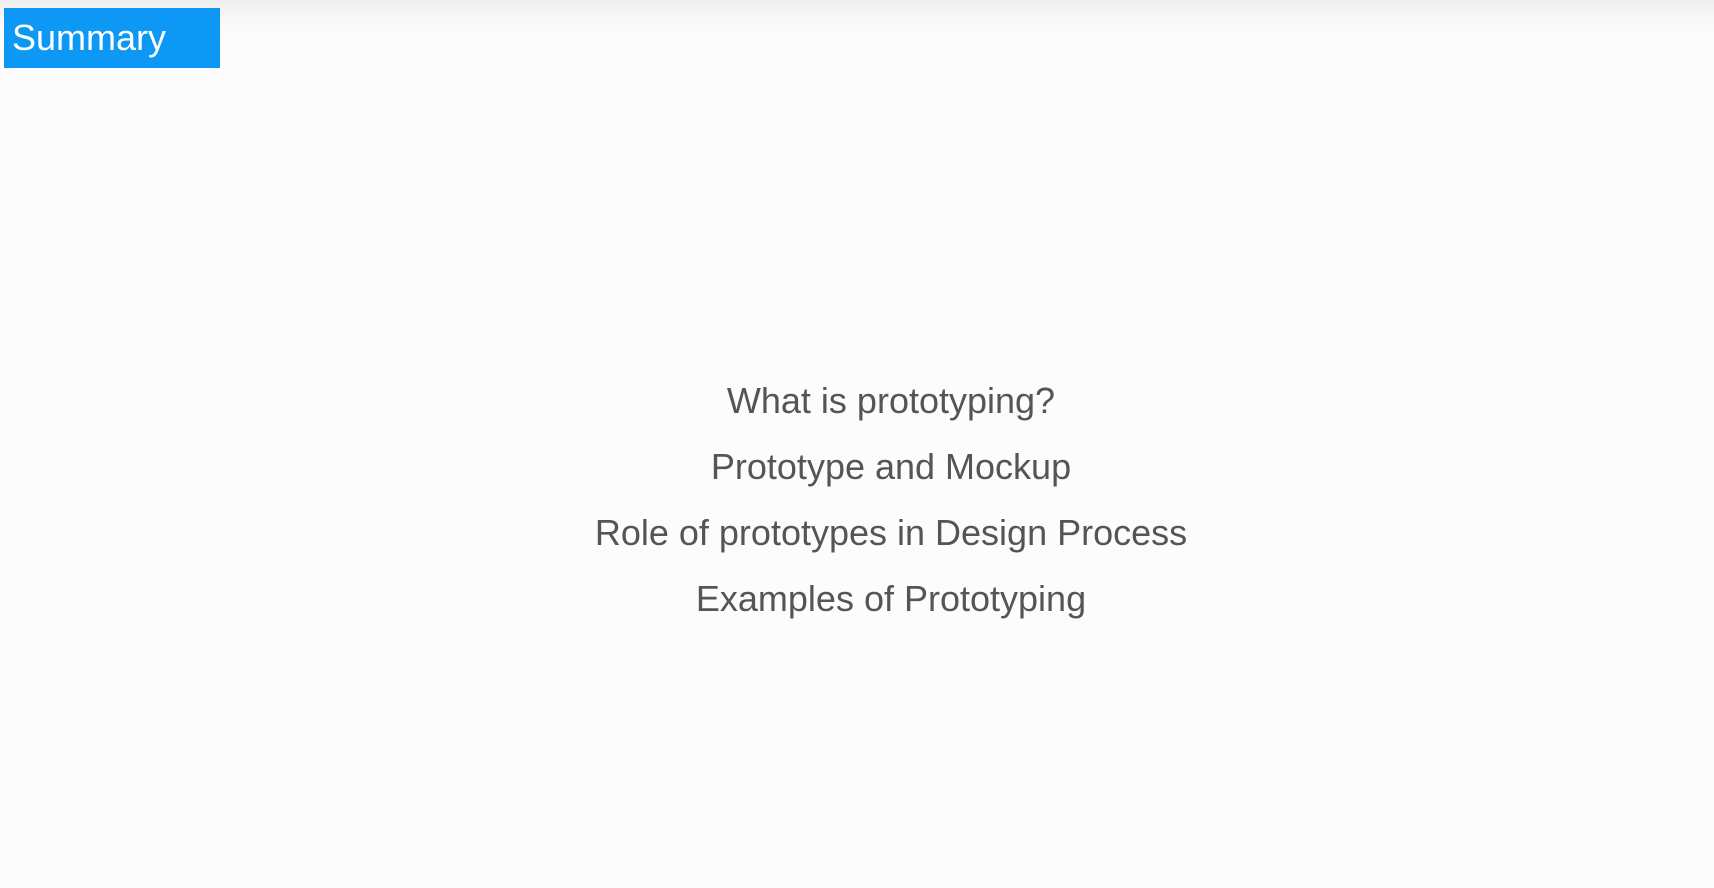  Describe the element at coordinates (891, 598) in the screenshot. I see `agenda-item: Examples of Prototyping` at that location.